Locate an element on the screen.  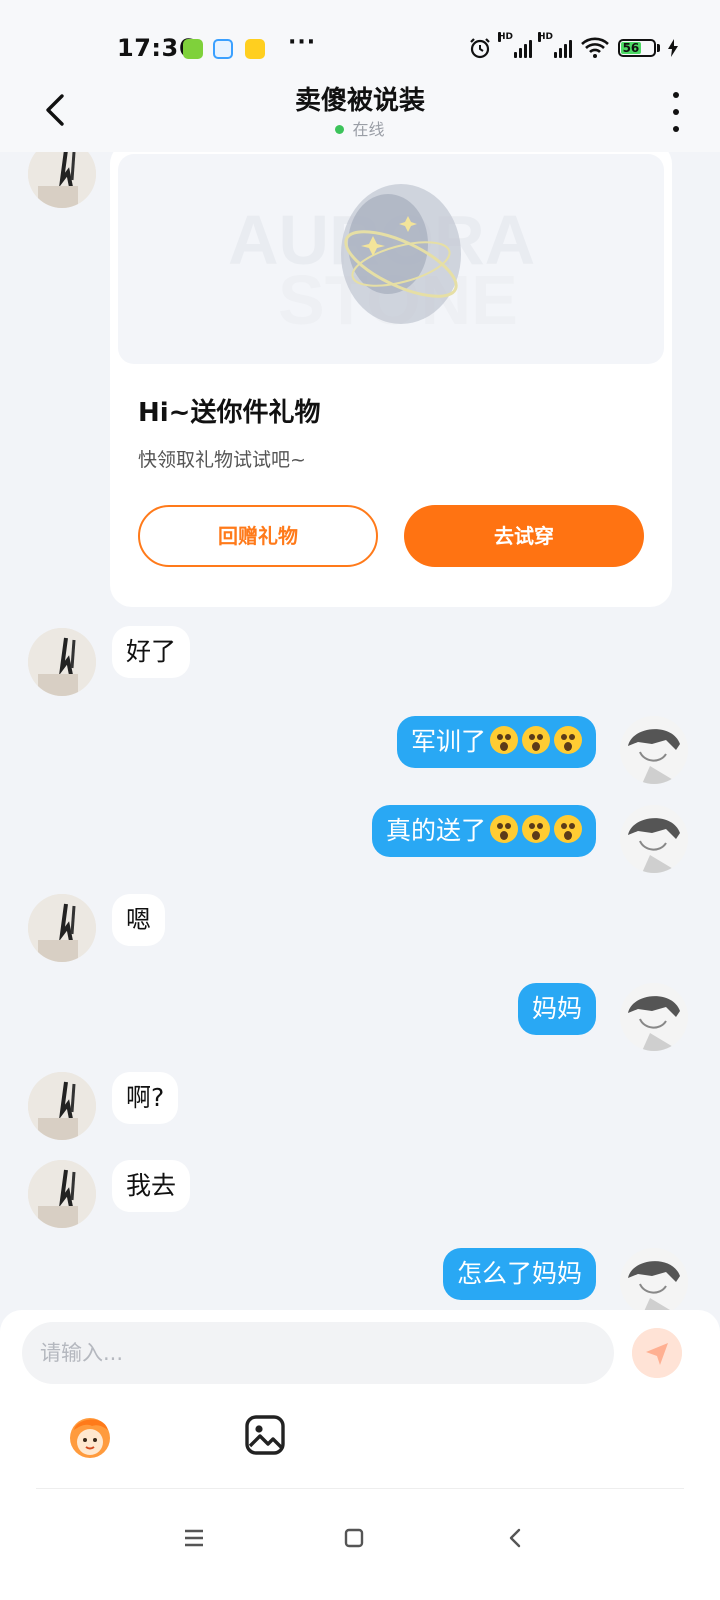
message-text: 怎么了妈妈 is located at coordinates (519, 1273).